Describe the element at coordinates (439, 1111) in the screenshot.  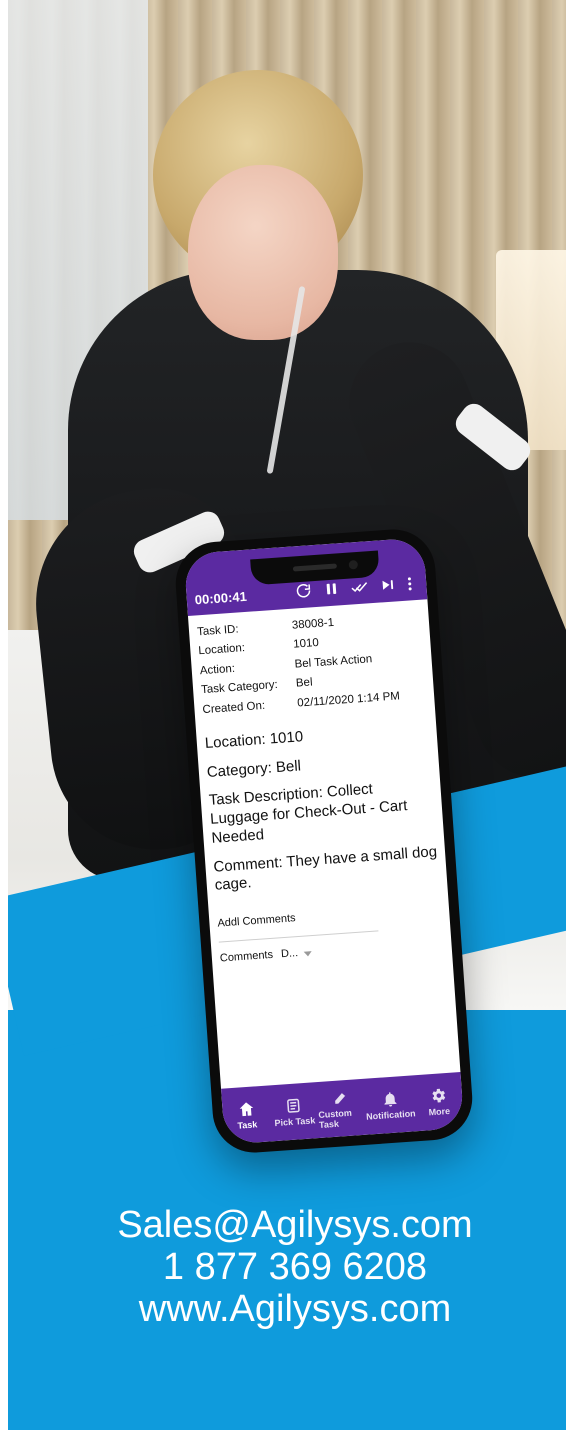
I see `nav-more-label: More` at that location.